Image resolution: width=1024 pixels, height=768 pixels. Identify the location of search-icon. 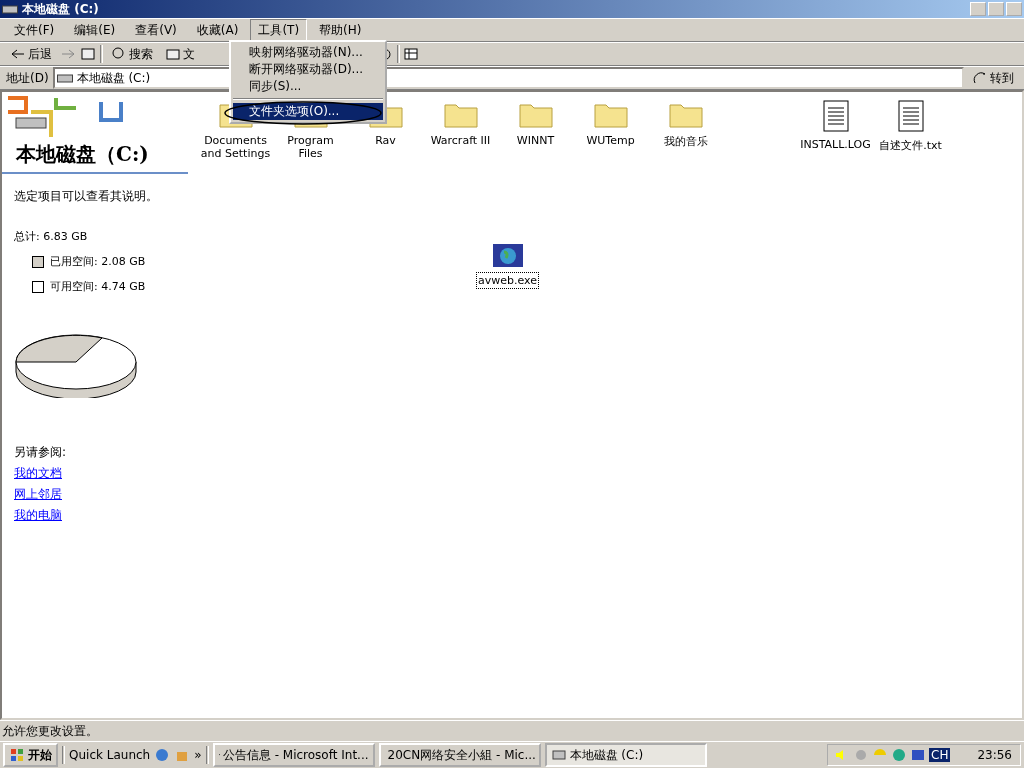
(119, 54).